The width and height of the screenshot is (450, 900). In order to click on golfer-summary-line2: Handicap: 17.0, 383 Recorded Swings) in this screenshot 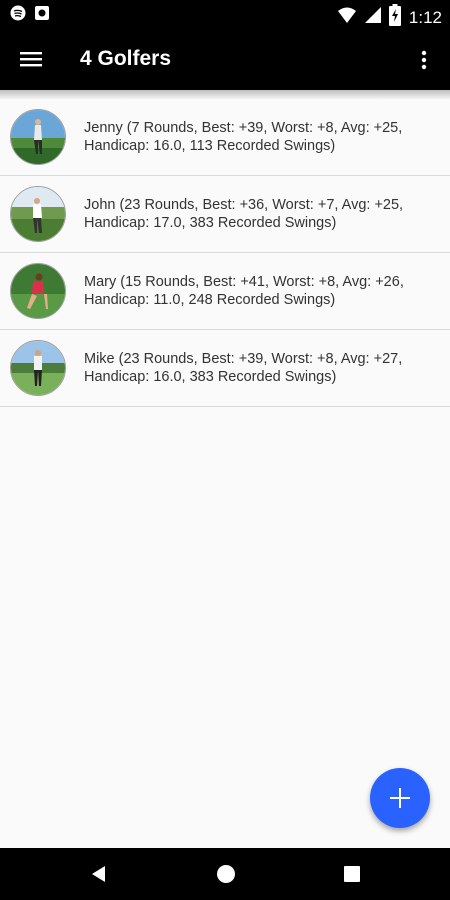, I will do `click(210, 223)`.